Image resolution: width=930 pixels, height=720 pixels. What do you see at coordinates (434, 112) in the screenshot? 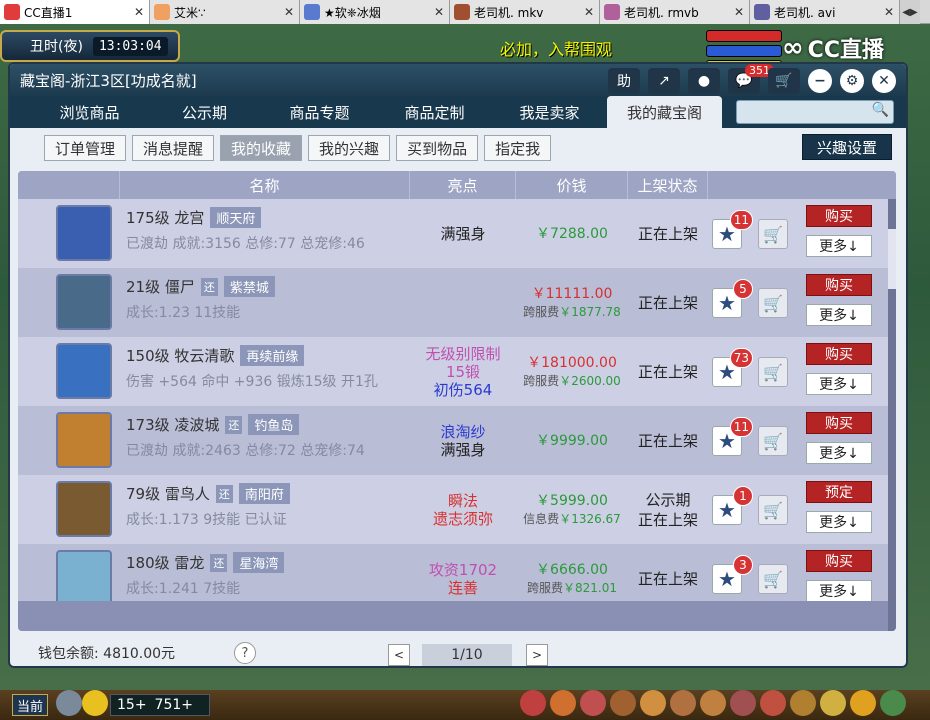
I see `nav-tab: 商品定制` at bounding box center [434, 112].